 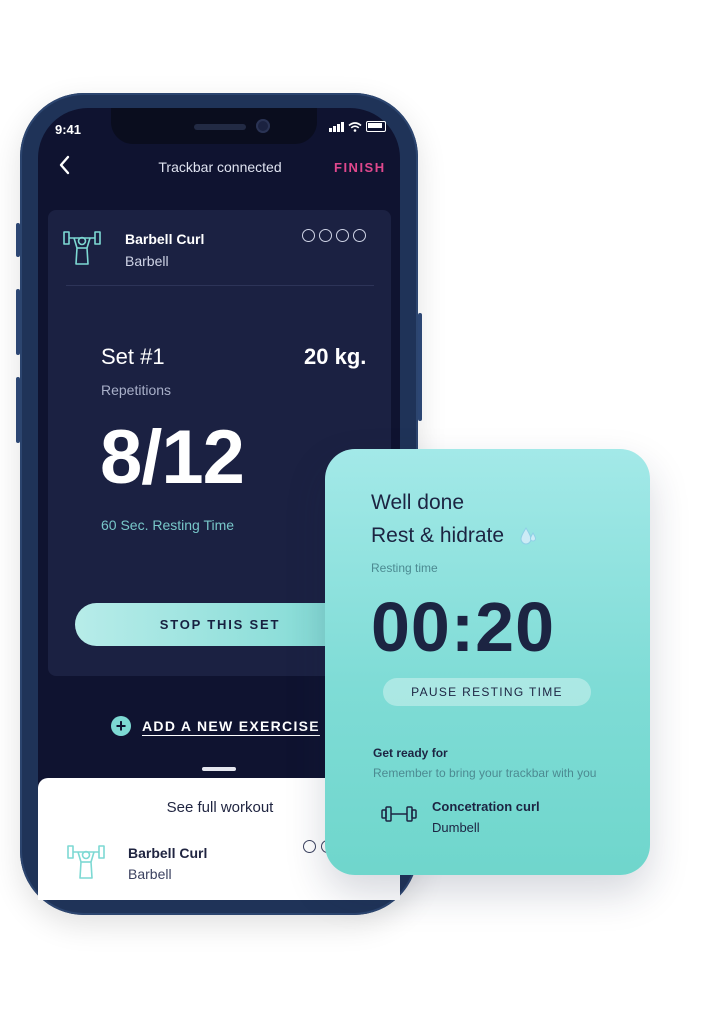 I want to click on resting-time-label: Resting time, so click(x=404, y=568).